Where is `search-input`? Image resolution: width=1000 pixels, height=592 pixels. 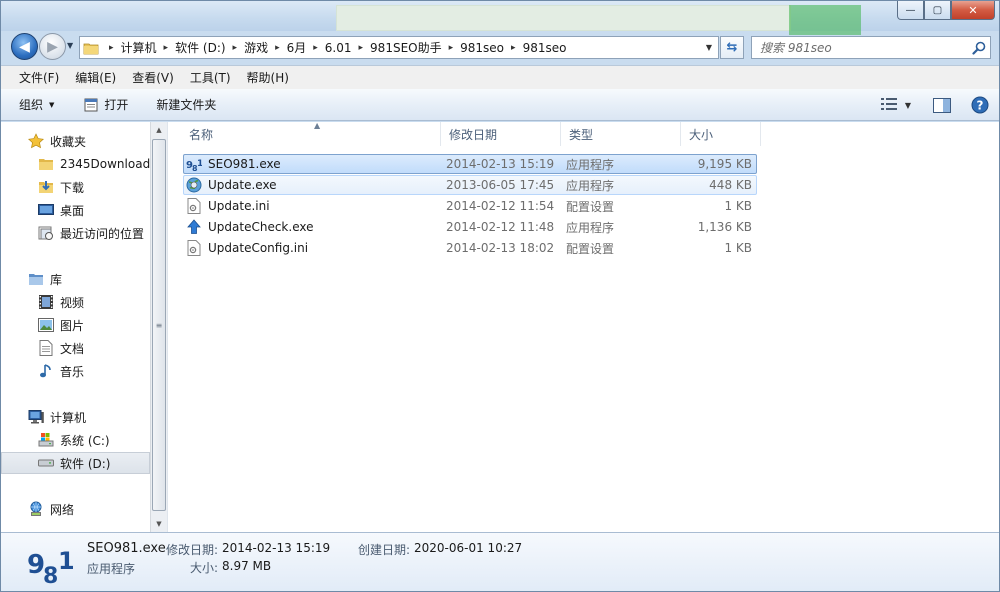 search-input is located at coordinates (860, 47).